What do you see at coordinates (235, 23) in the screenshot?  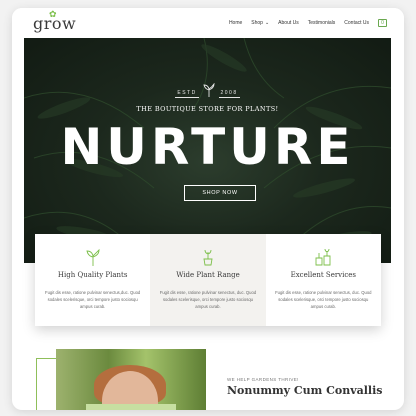 I see `nav-item-home: Home` at bounding box center [235, 23].